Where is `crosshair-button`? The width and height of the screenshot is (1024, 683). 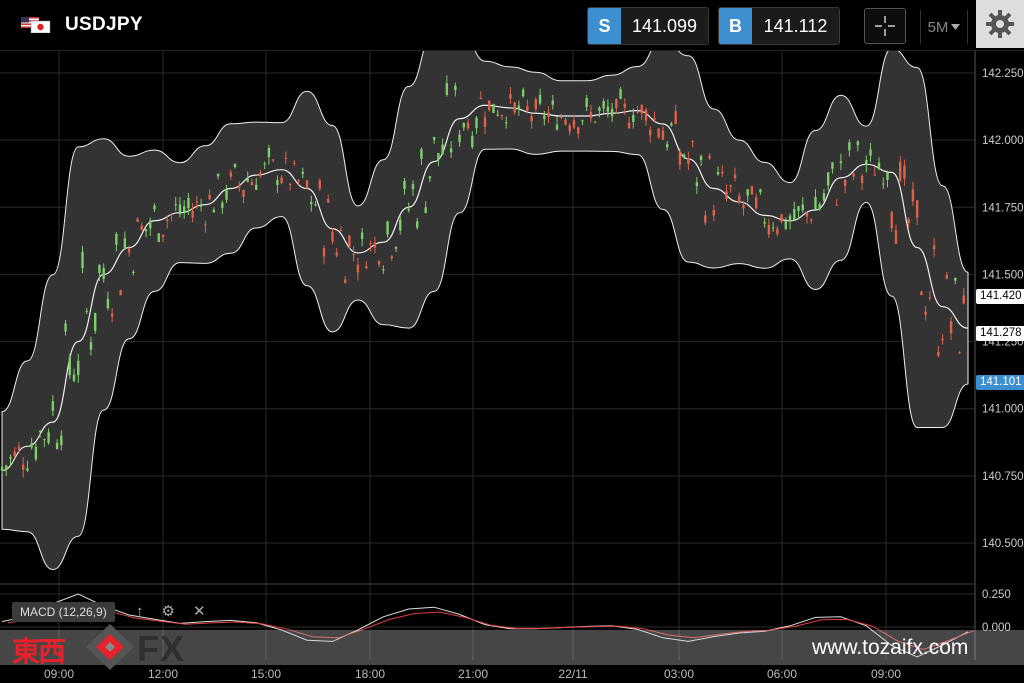 crosshair-button is located at coordinates (885, 26).